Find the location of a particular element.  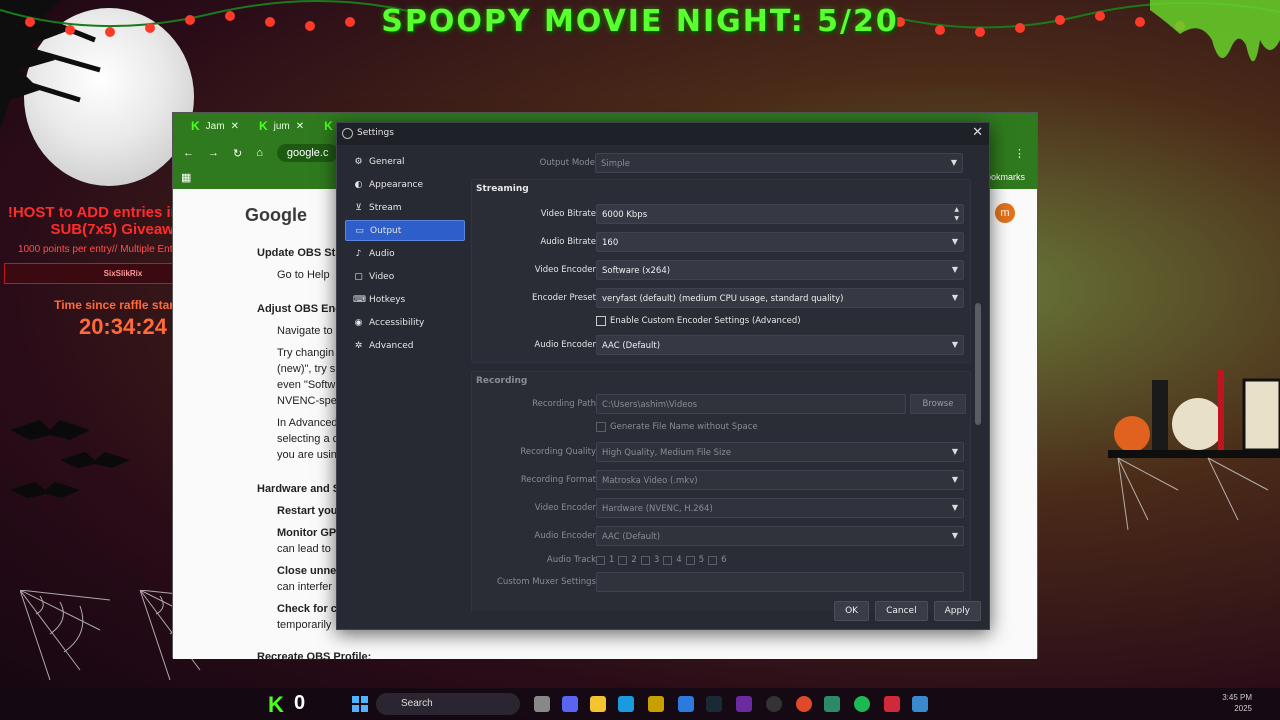

video-encoder-row: Video Encoder Software (x264) ▼ is located at coordinates (722, 270).